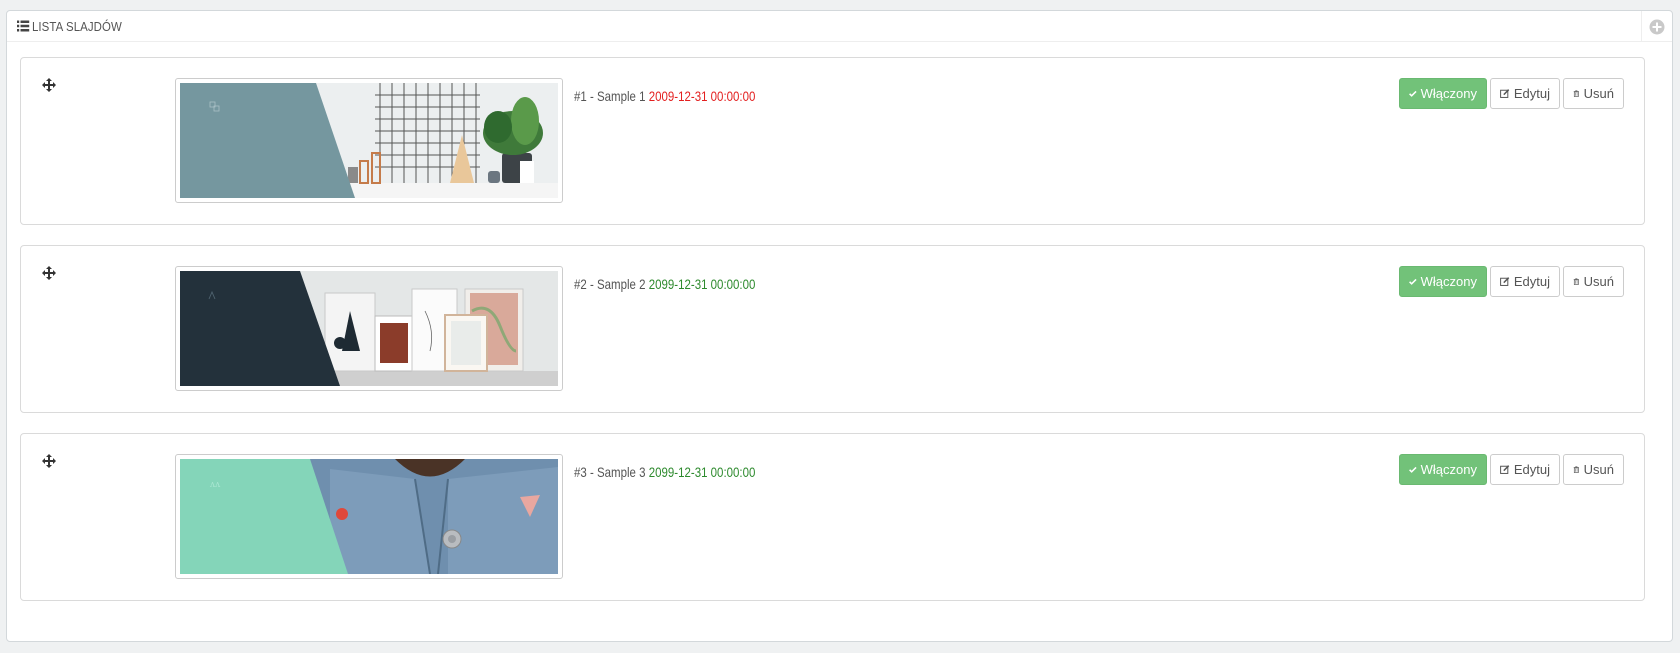 This screenshot has height=653, width=1680. What do you see at coordinates (839, 26) in the screenshot?
I see `panel-header: LISTA SLAJDÓW` at bounding box center [839, 26].